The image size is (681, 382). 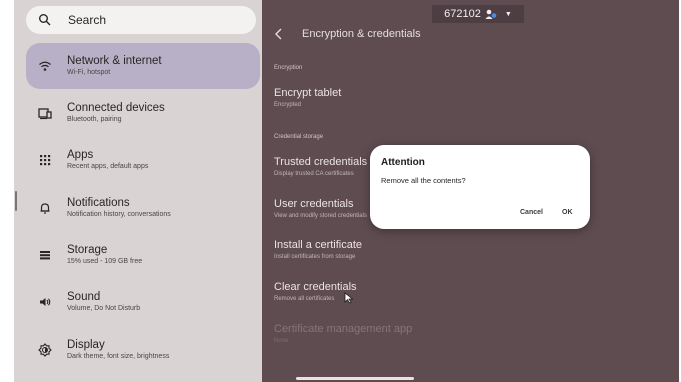 I want to click on section-header-credential-storage: Credential storage, so click(x=299, y=137).